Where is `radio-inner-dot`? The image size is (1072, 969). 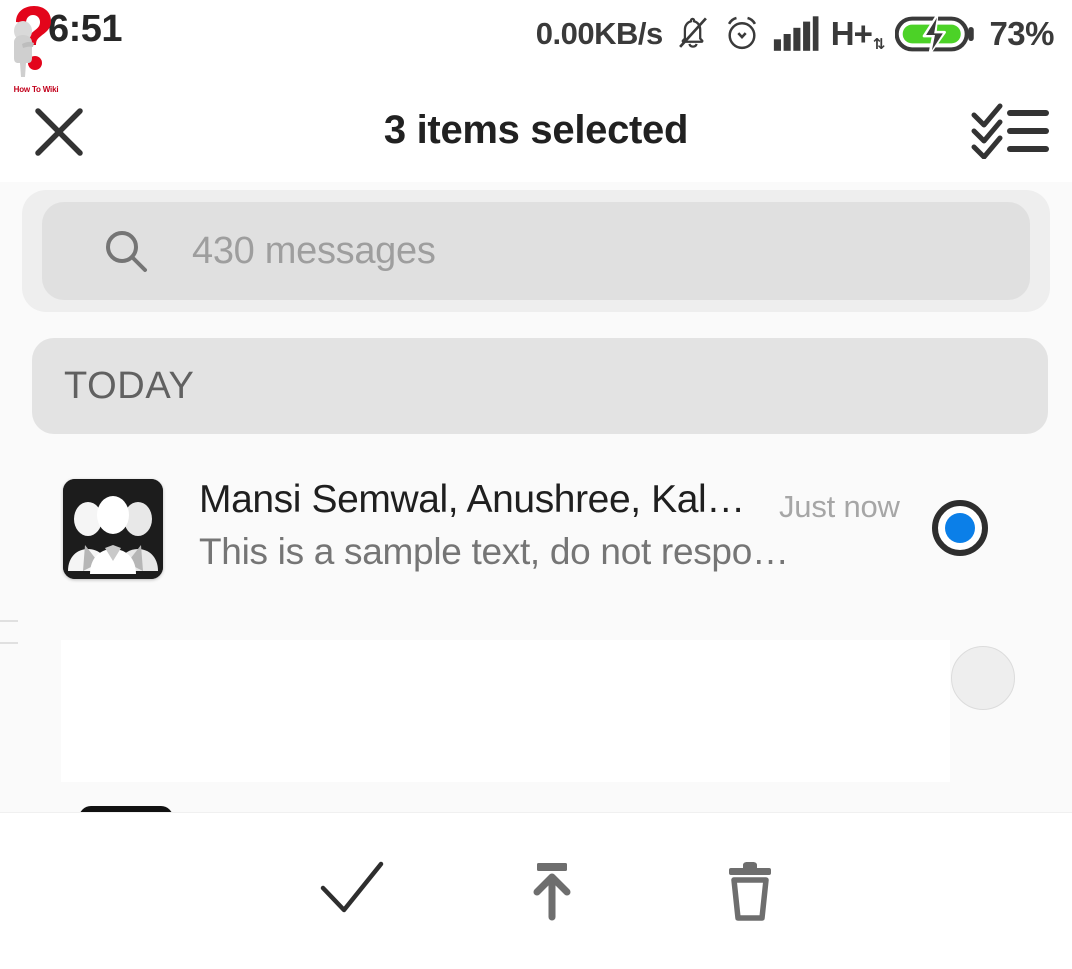
radio-inner-dot is located at coordinates (960, 528).